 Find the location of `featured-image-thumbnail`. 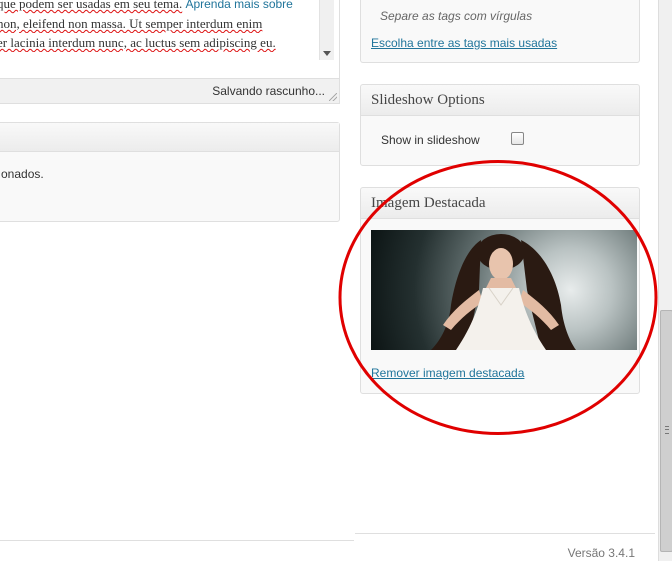

featured-image-thumbnail is located at coordinates (504, 290).